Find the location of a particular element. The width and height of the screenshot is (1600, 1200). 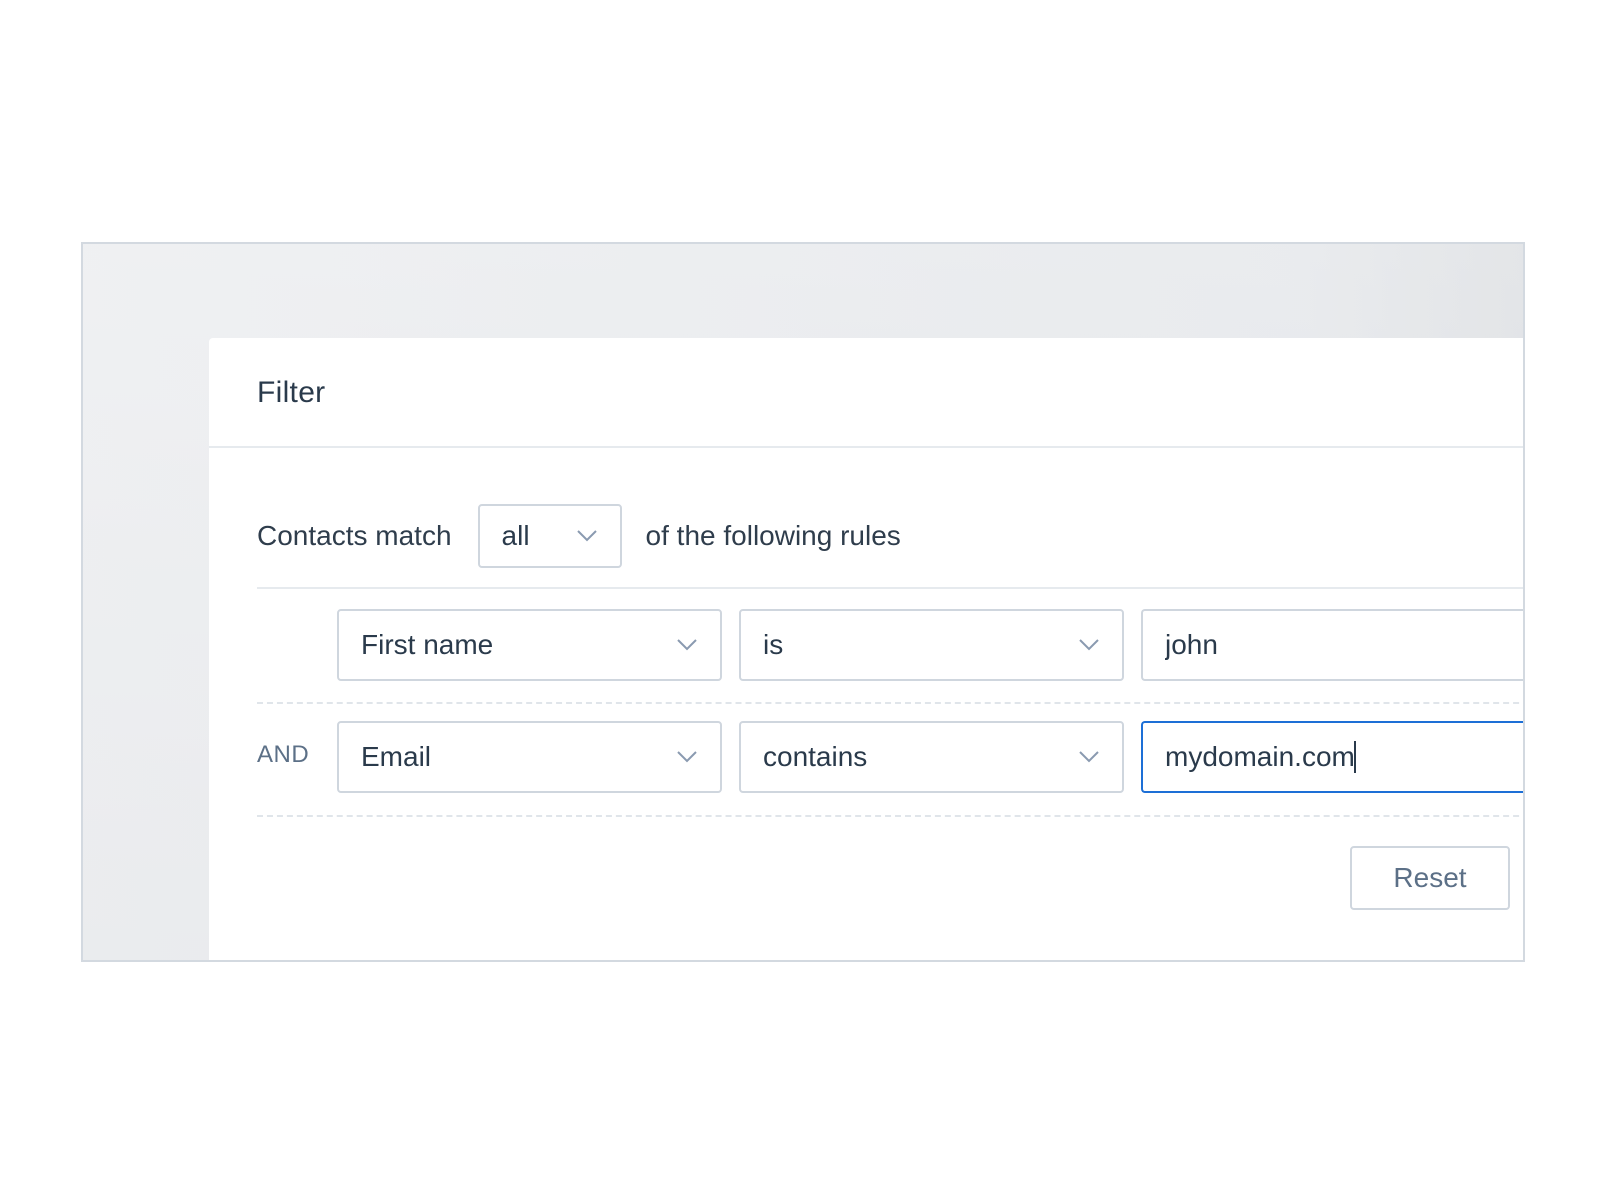

match-label: Contacts match is located at coordinates (354, 535).